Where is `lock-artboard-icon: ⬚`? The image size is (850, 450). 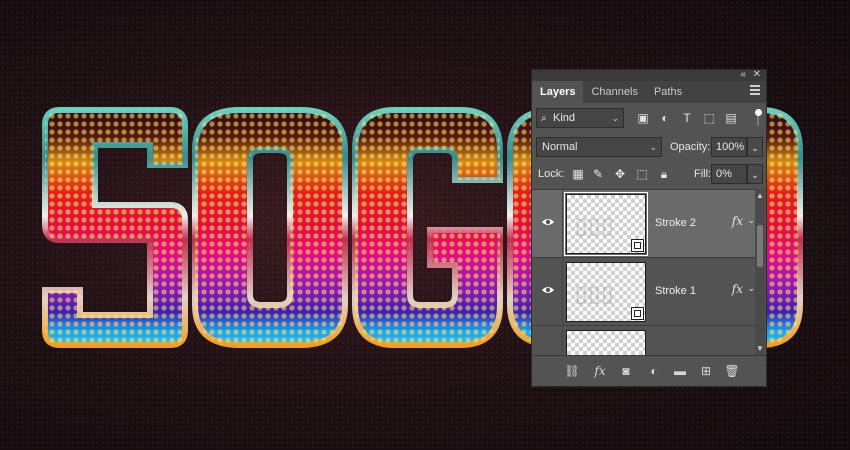
lock-artboard-icon: ⬚ is located at coordinates (642, 174).